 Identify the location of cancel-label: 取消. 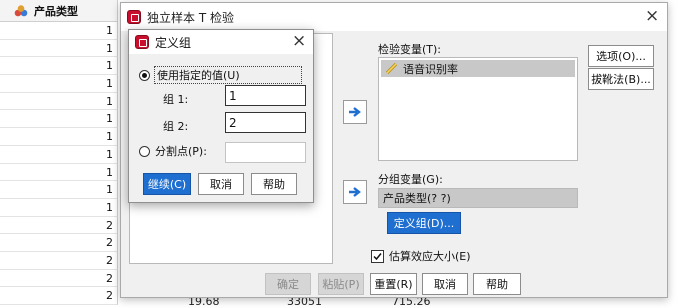
(445, 284).